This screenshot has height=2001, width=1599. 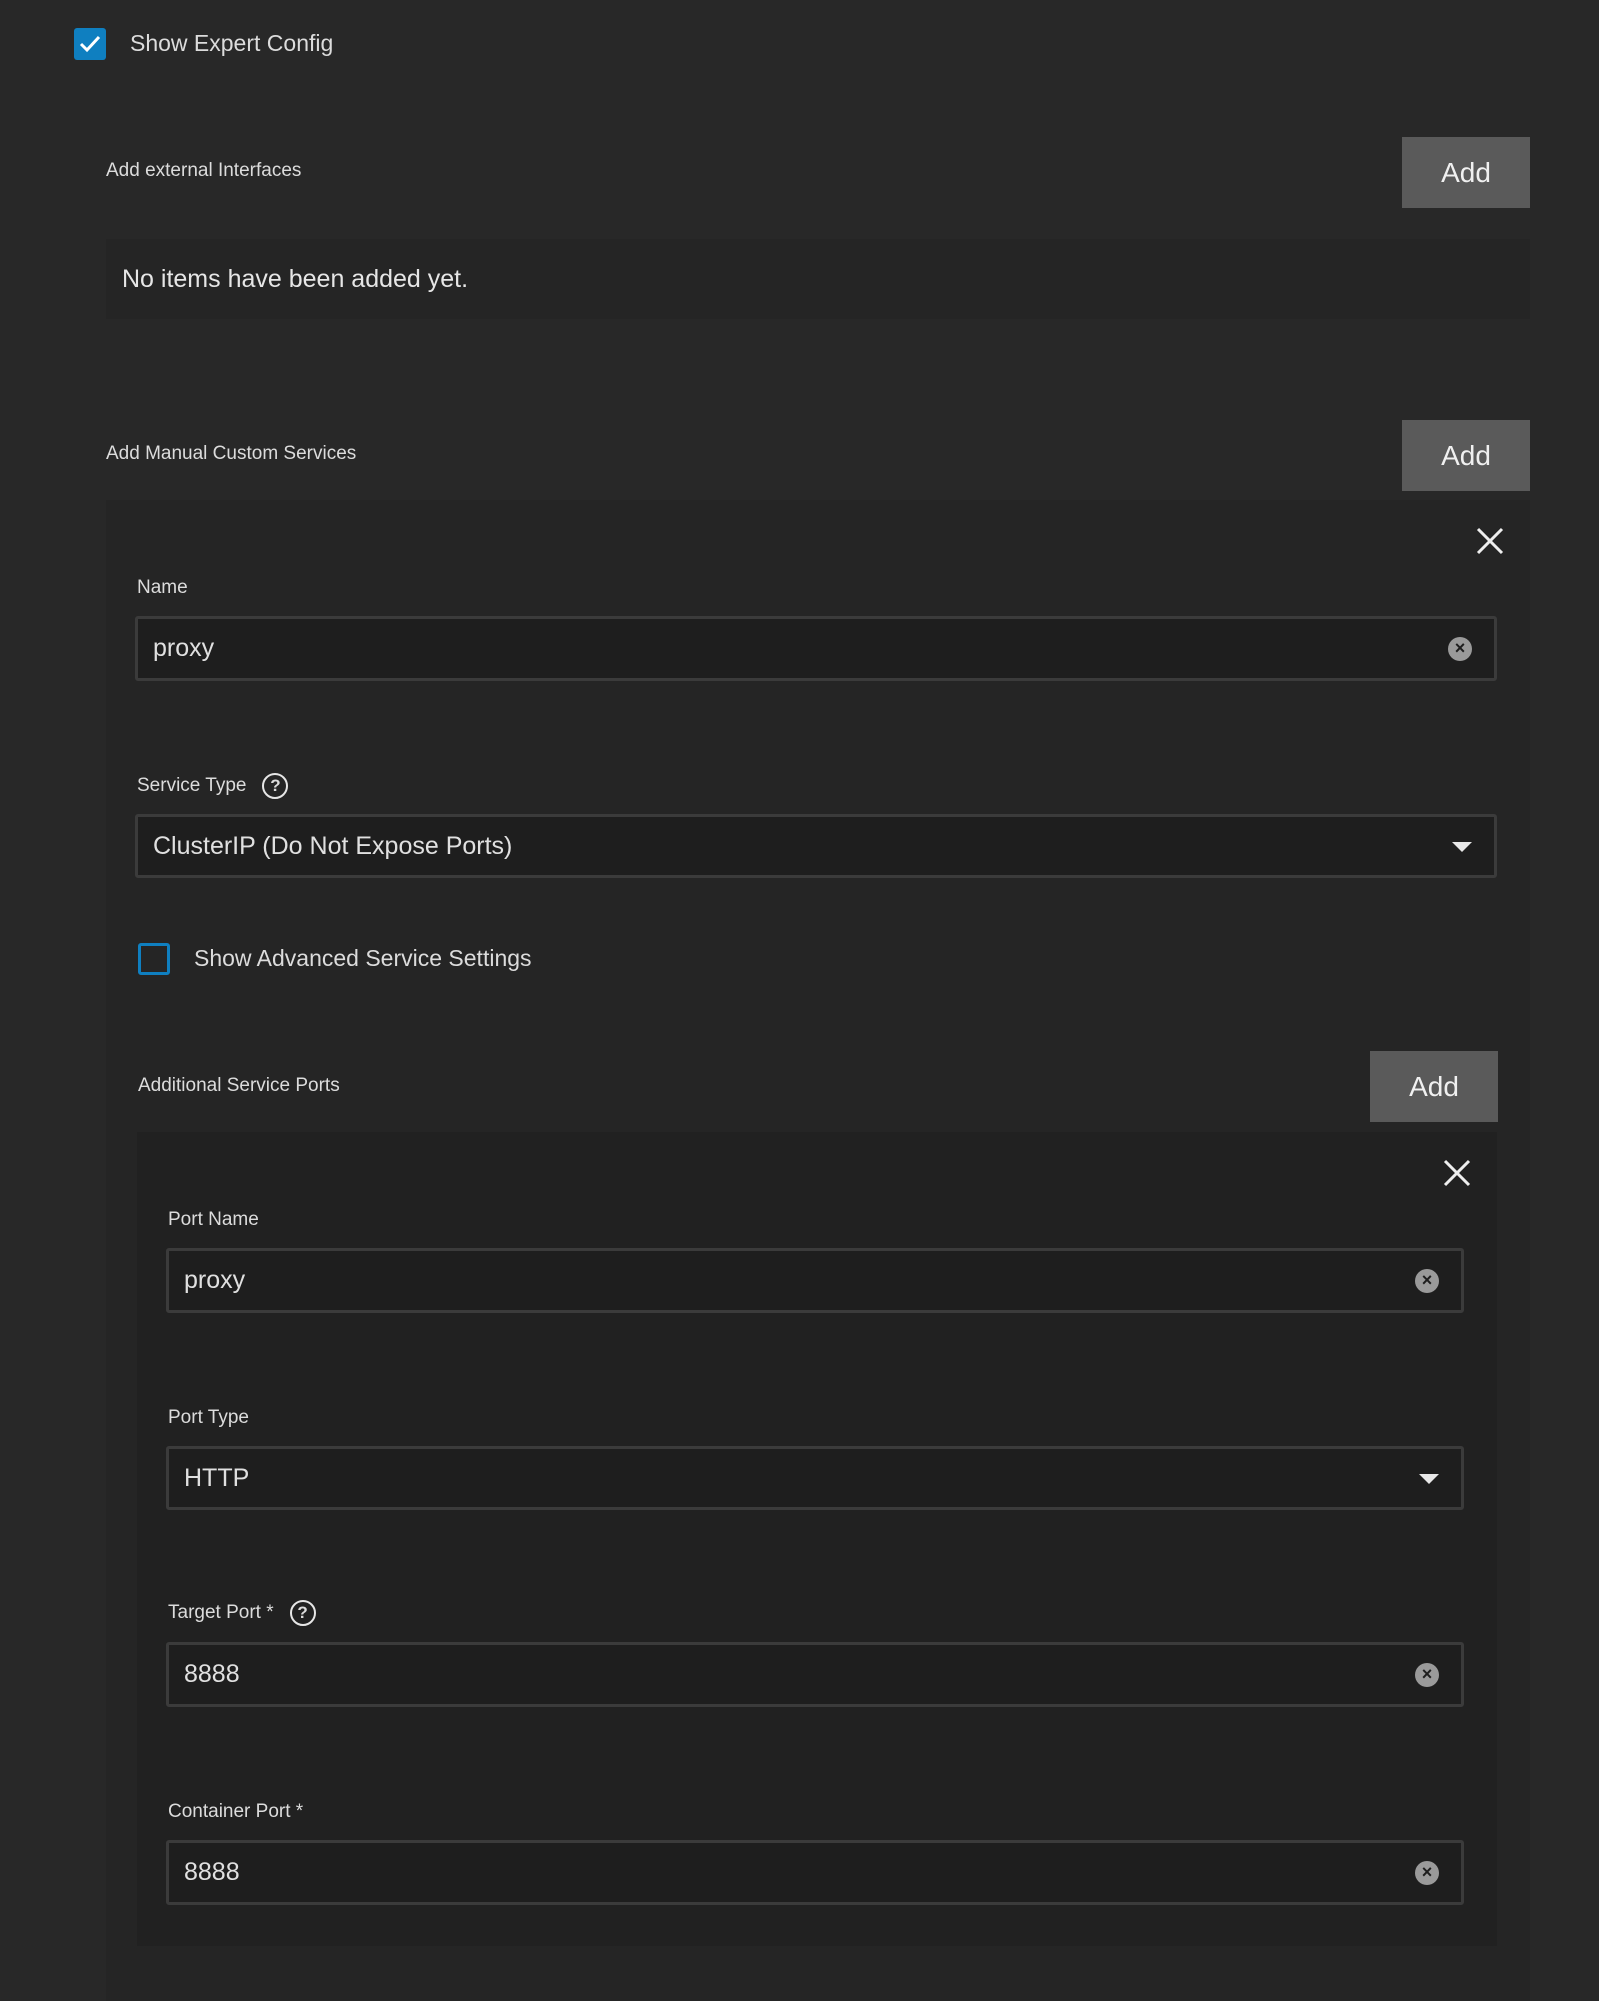 I want to click on port-type-value: HTTP, so click(x=217, y=1477).